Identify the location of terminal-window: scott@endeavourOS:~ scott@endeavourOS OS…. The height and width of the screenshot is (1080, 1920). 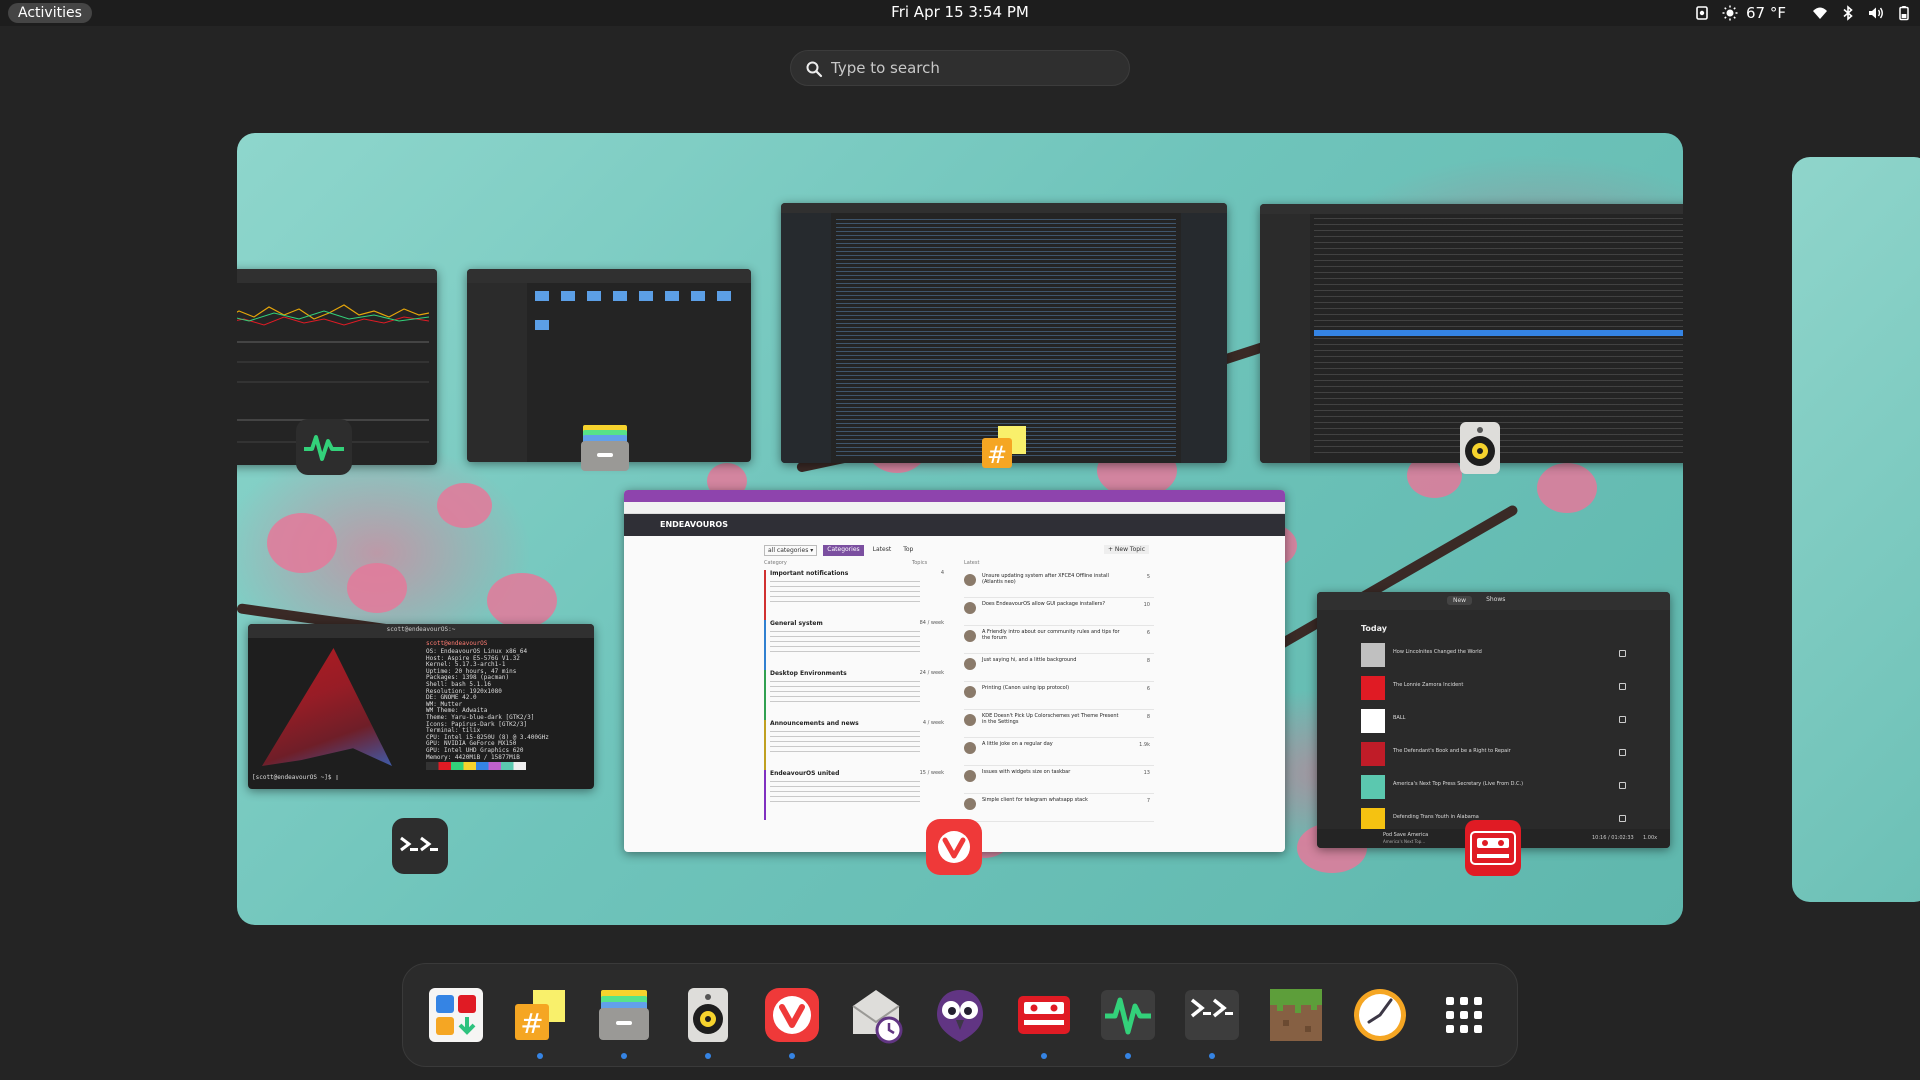
(421, 706).